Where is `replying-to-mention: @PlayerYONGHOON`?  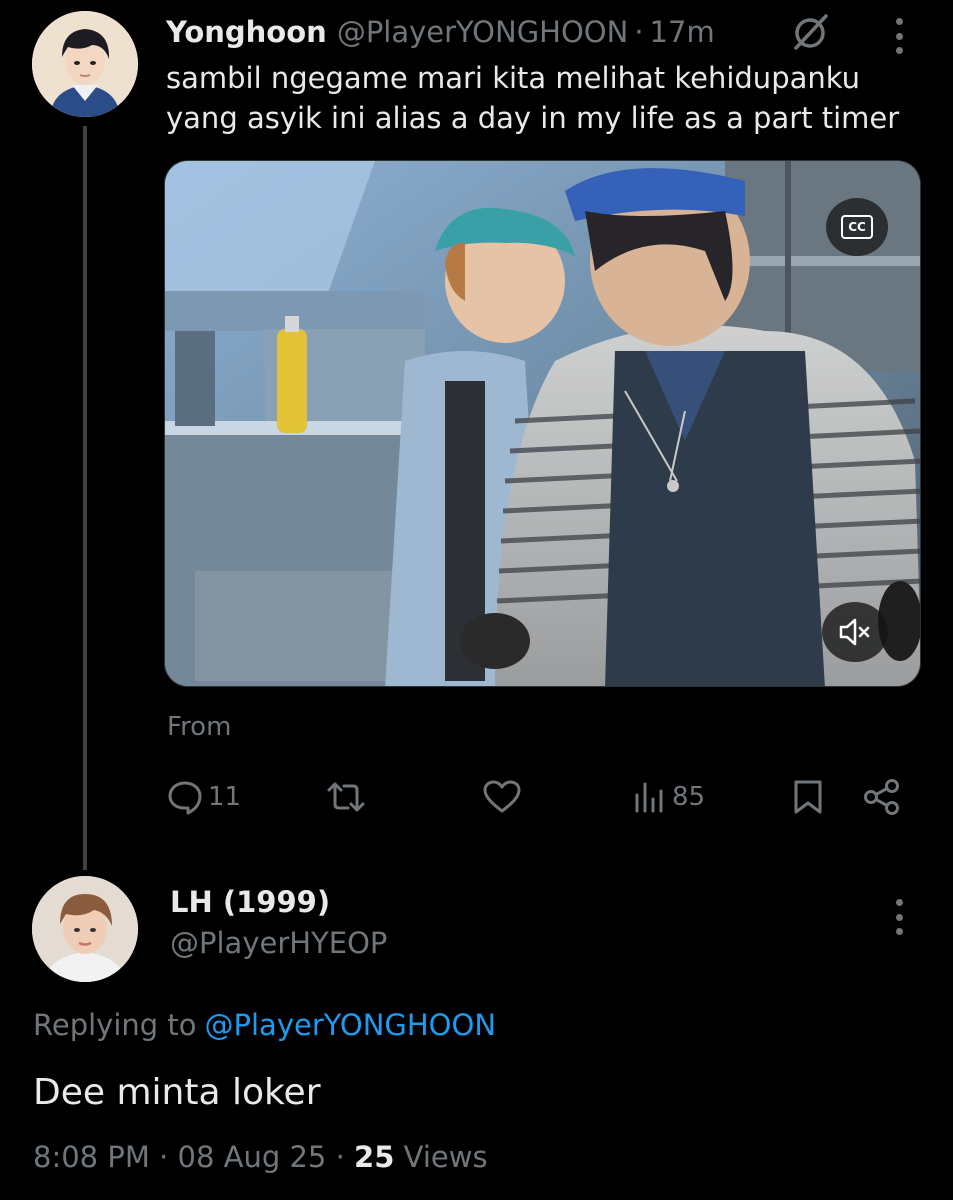
replying-to-mention: @PlayerYONGHOON is located at coordinates (351, 1025).